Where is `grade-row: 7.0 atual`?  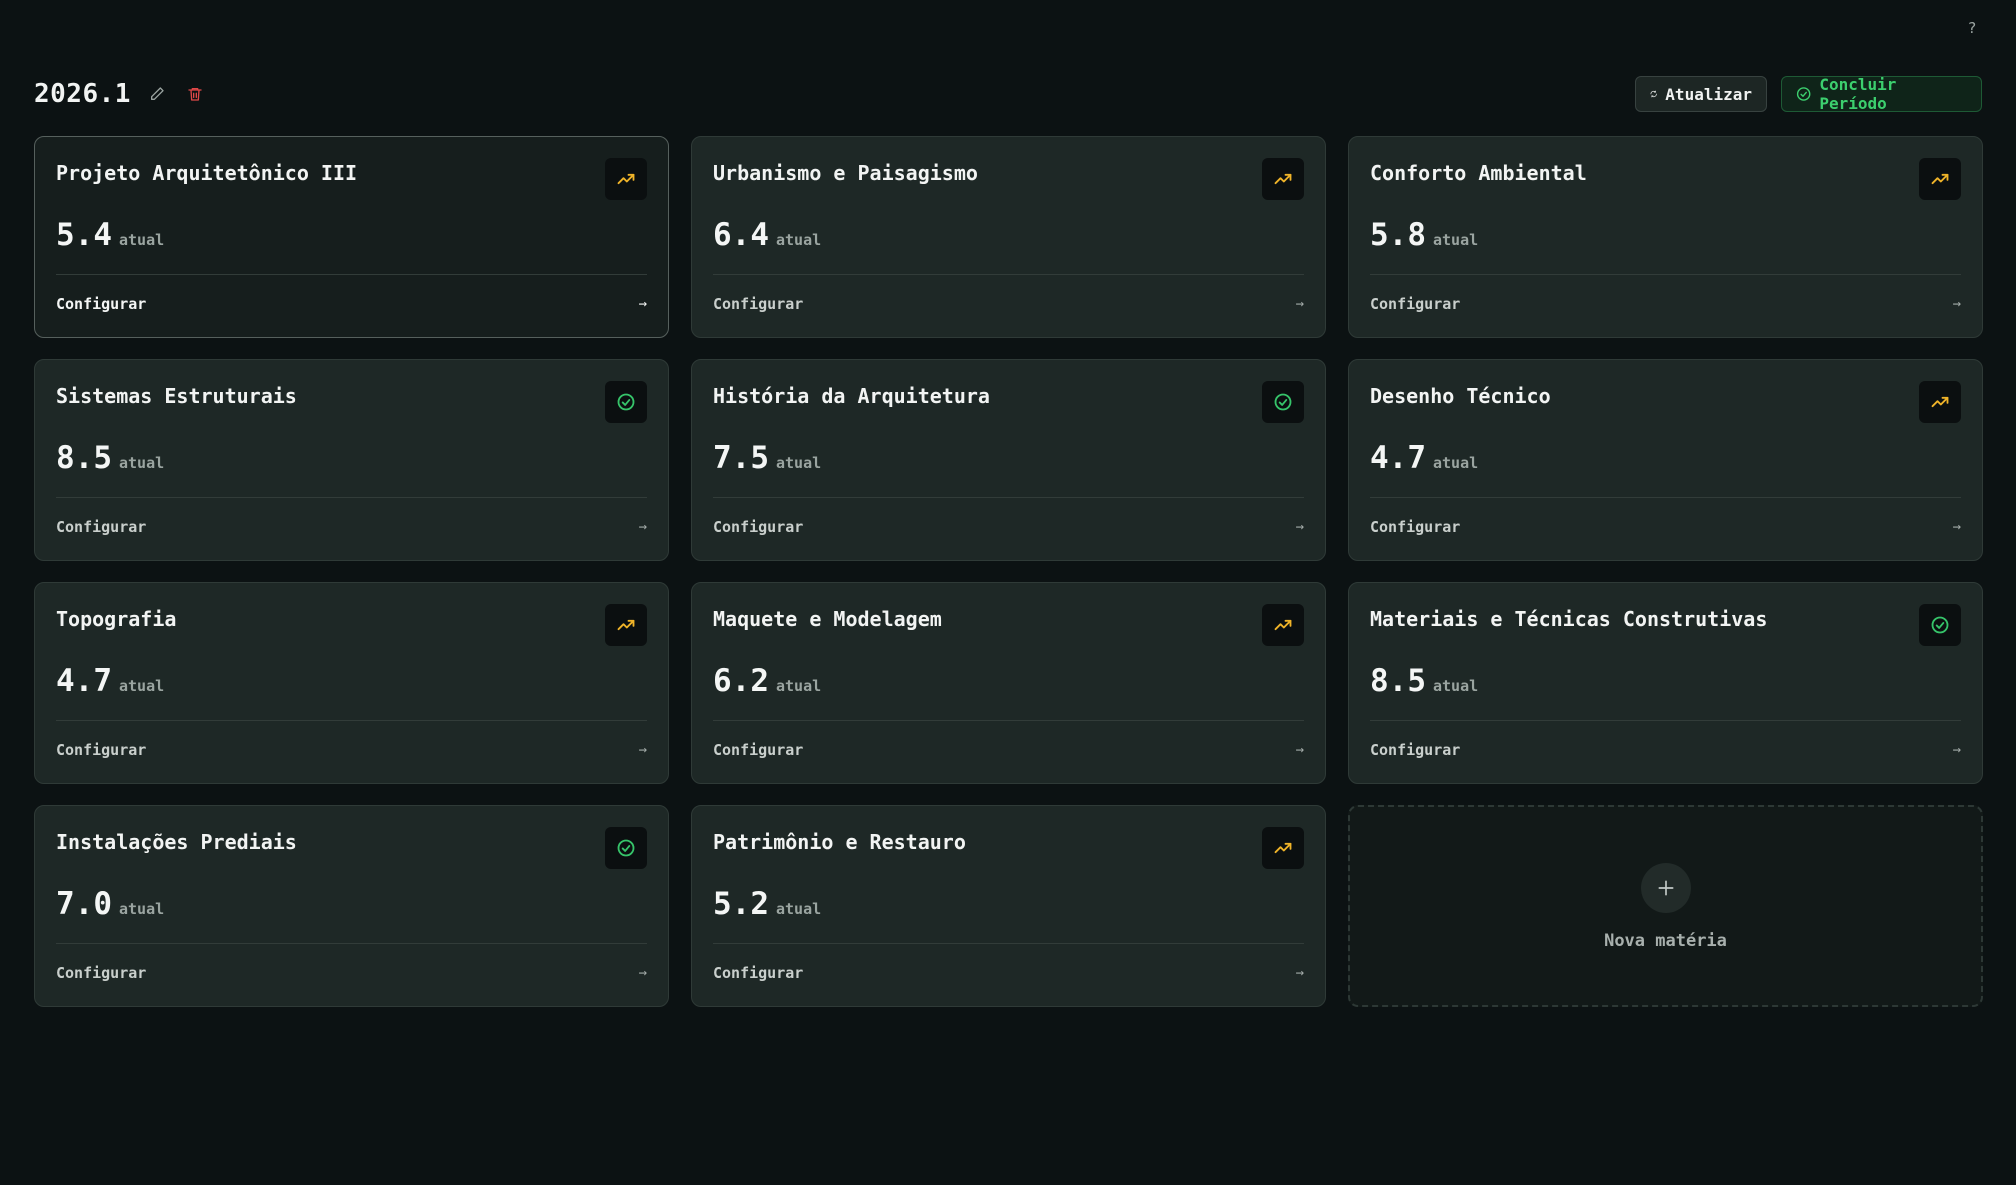
grade-row: 7.0 atual is located at coordinates (110, 904).